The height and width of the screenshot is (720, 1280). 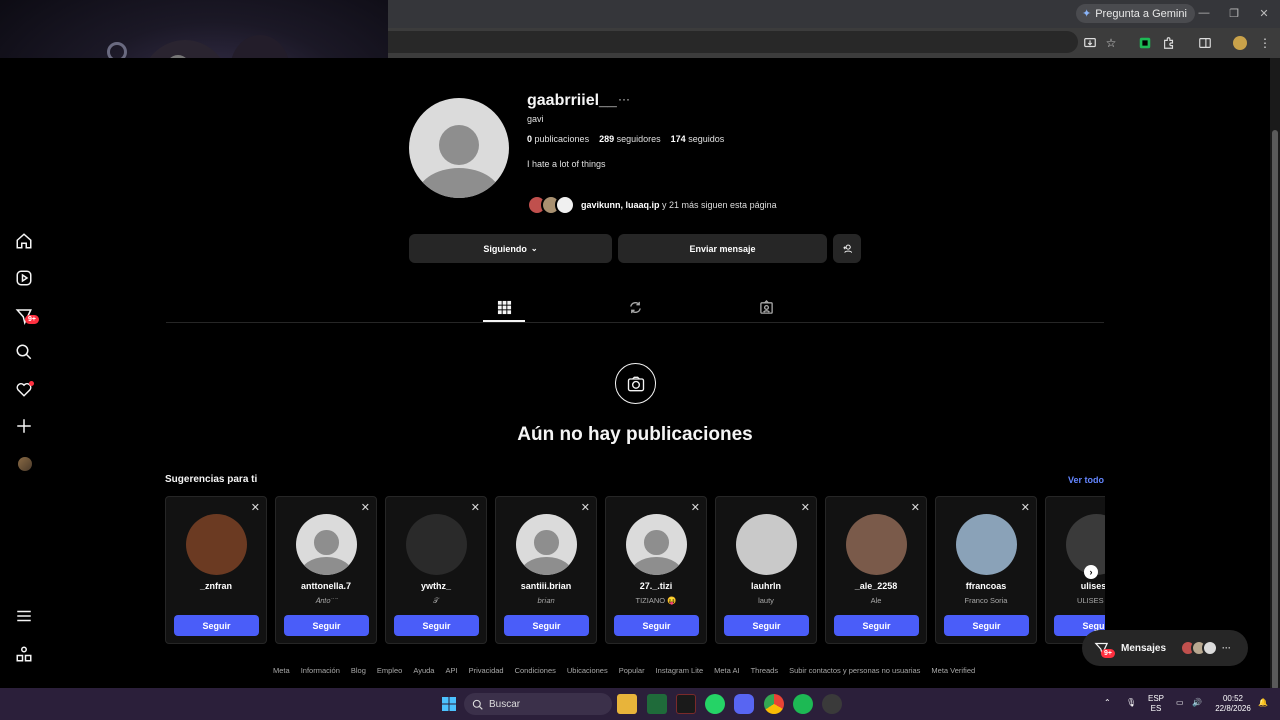 I want to click on spreadsheet-icon, so click(x=657, y=704).